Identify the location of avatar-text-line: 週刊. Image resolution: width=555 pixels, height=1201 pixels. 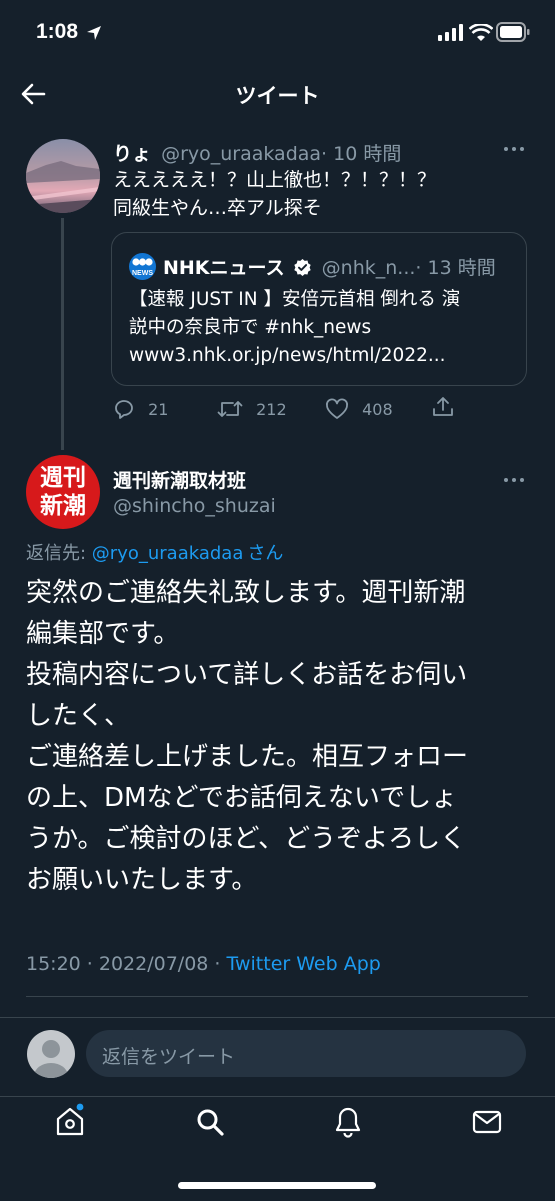
(63, 478).